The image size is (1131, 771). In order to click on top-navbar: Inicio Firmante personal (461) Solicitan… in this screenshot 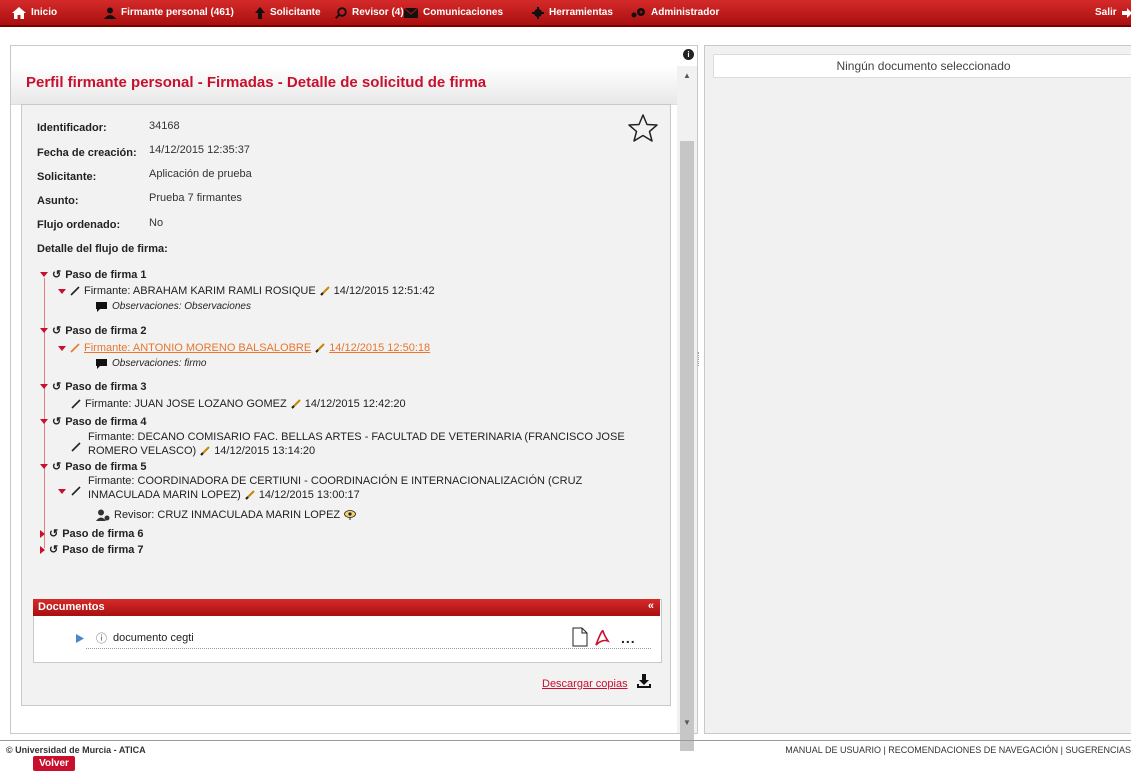, I will do `click(565, 13)`.